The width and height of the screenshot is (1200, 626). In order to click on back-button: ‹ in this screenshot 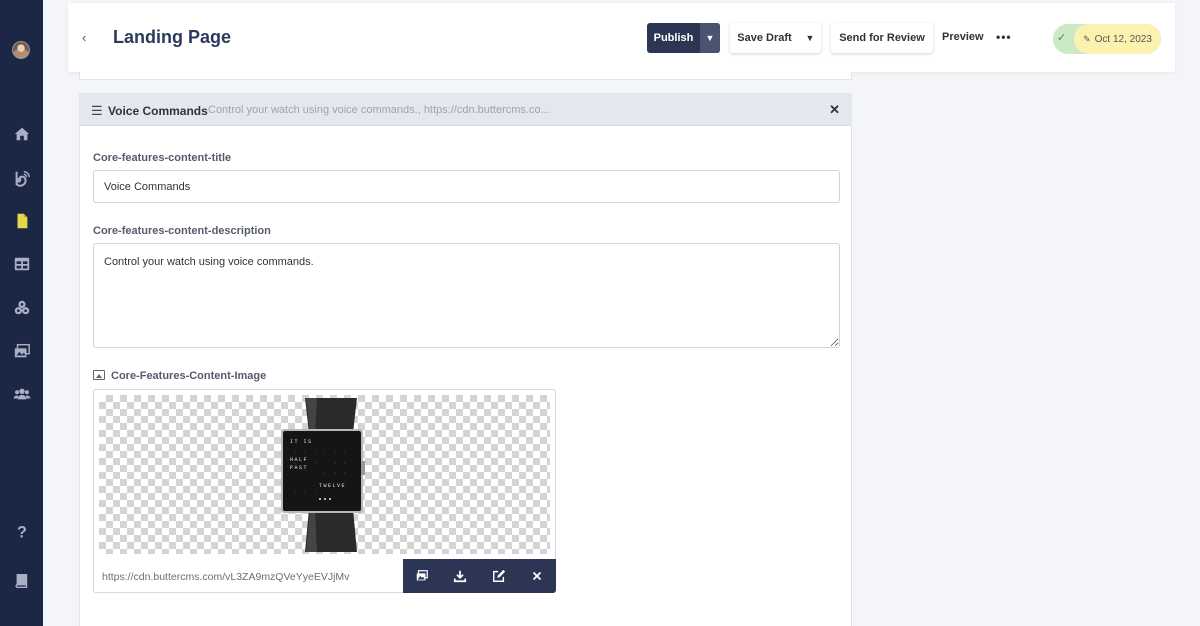, I will do `click(84, 37)`.